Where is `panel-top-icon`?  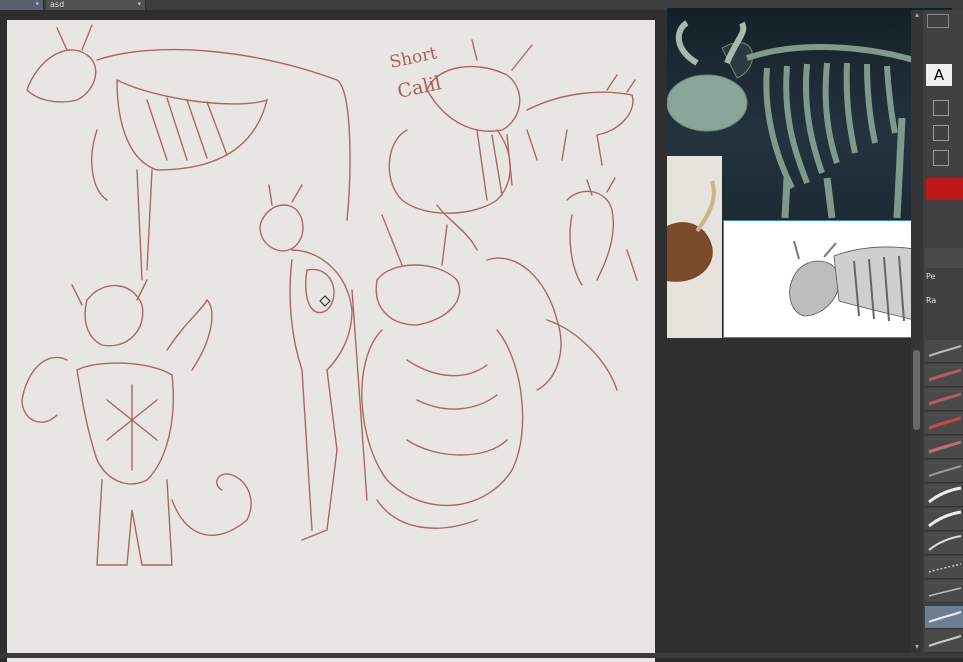
panel-top-icon is located at coordinates (938, 21).